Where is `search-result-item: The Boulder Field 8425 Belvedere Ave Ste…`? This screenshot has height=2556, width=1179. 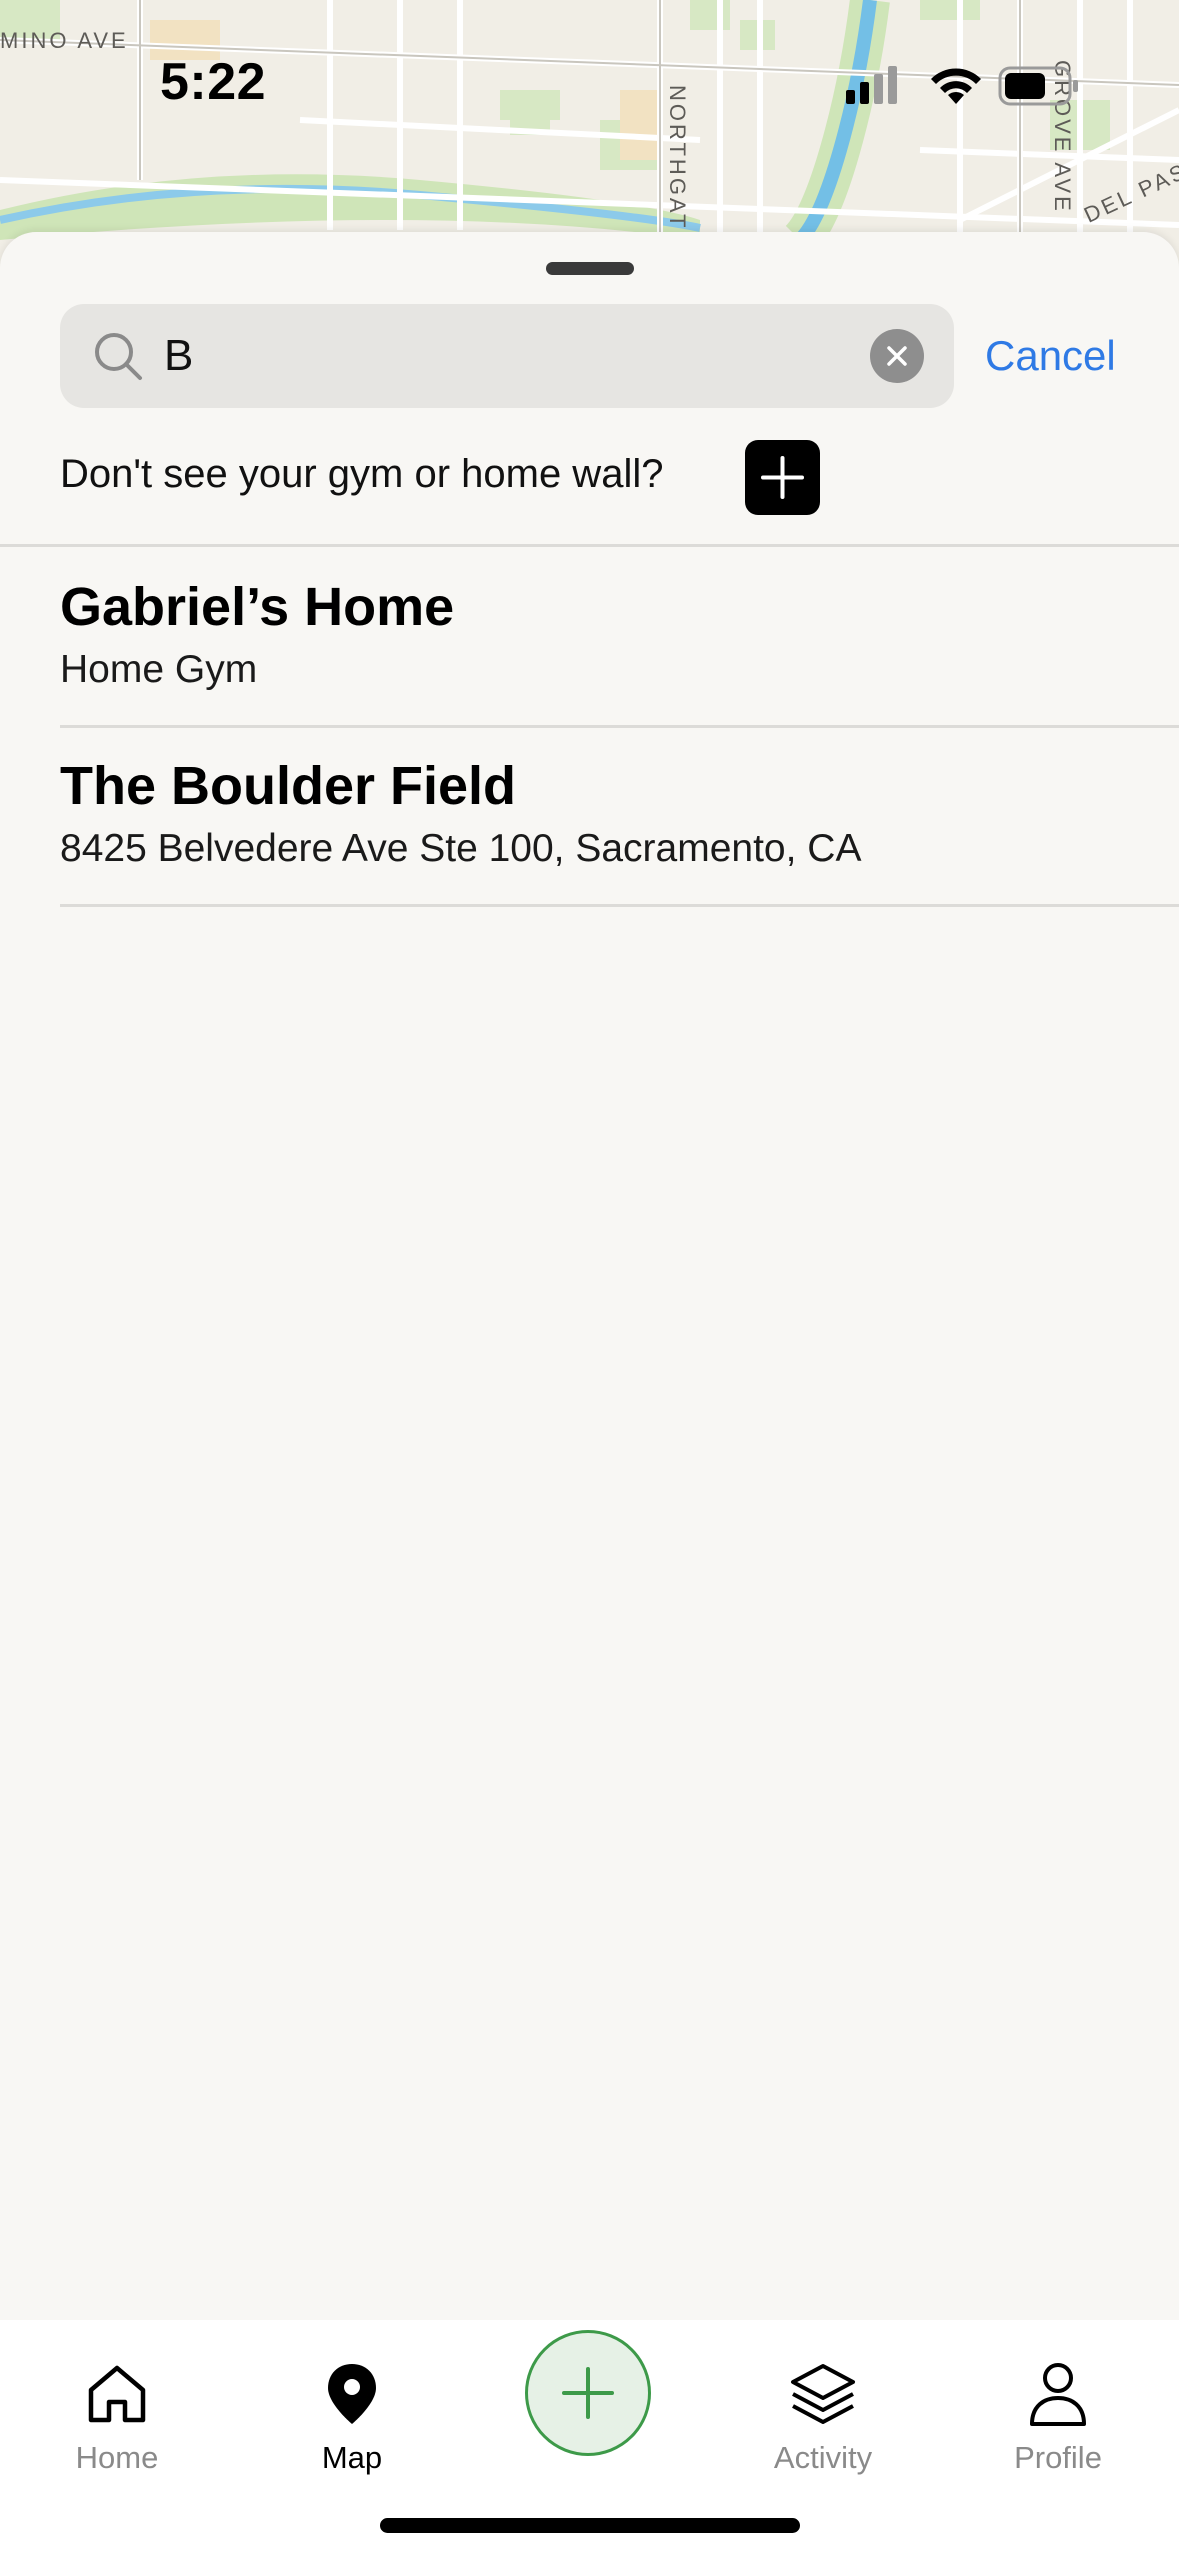 search-result-item: The Boulder Field 8425 Belvedere Ave Ste… is located at coordinates (619, 816).